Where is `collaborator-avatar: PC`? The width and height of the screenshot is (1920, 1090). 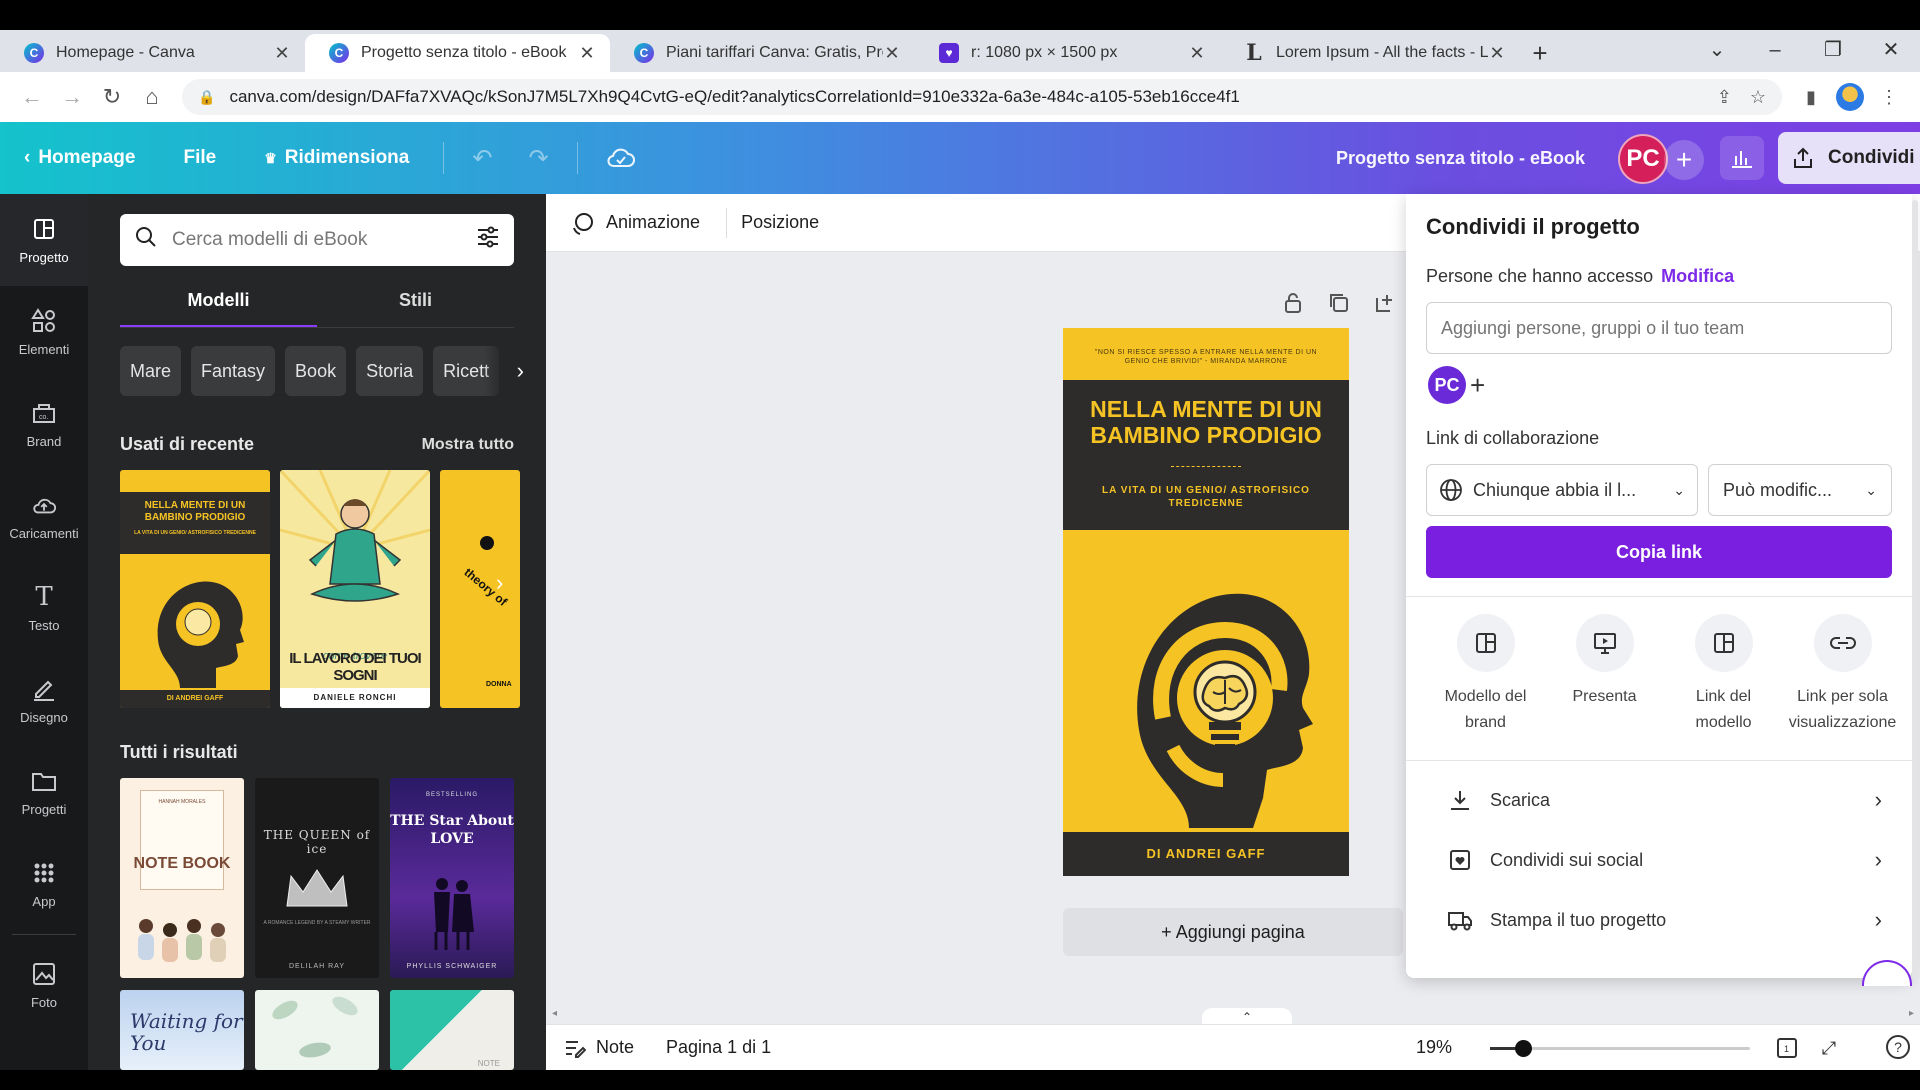
collaborator-avatar: PC is located at coordinates (1643, 159).